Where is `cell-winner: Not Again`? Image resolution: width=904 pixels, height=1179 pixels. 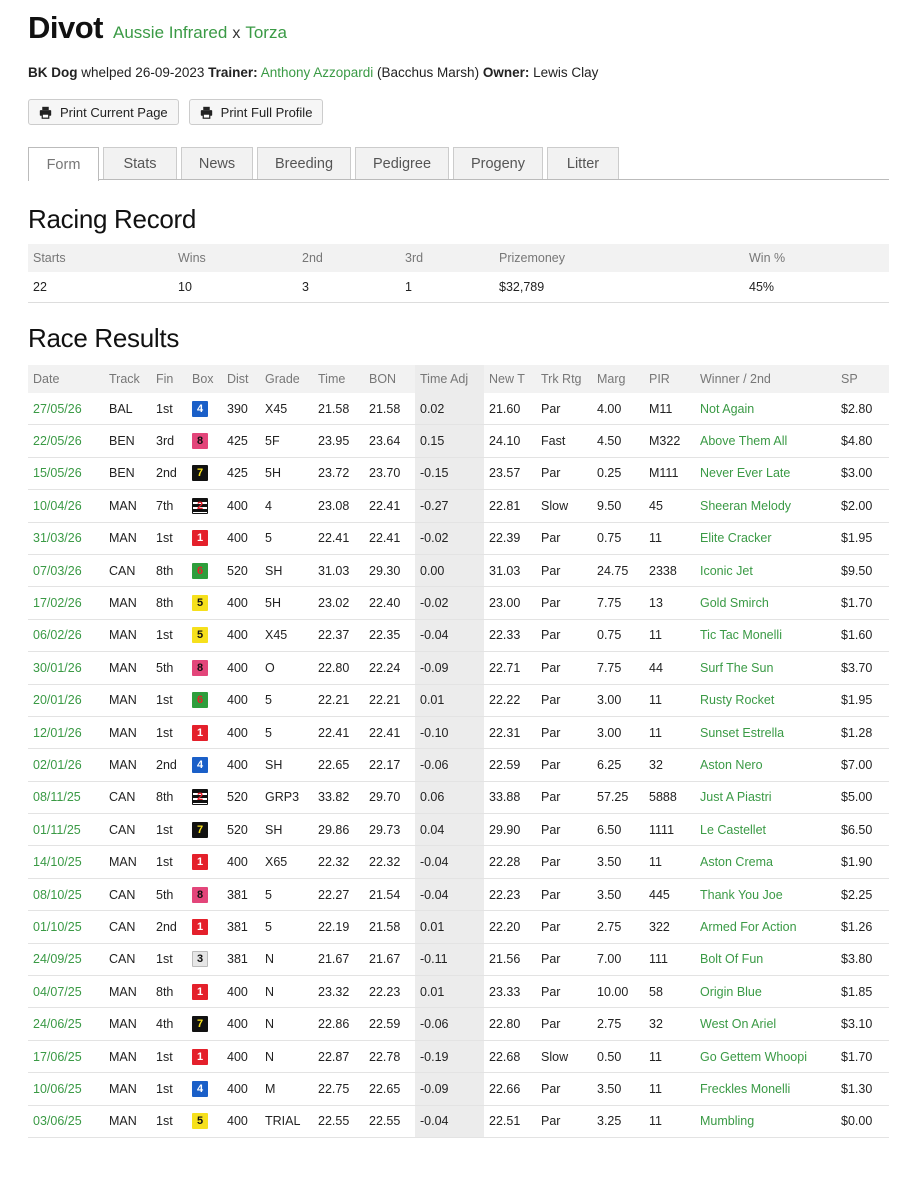
cell-winner: Not Again is located at coordinates (765, 409).